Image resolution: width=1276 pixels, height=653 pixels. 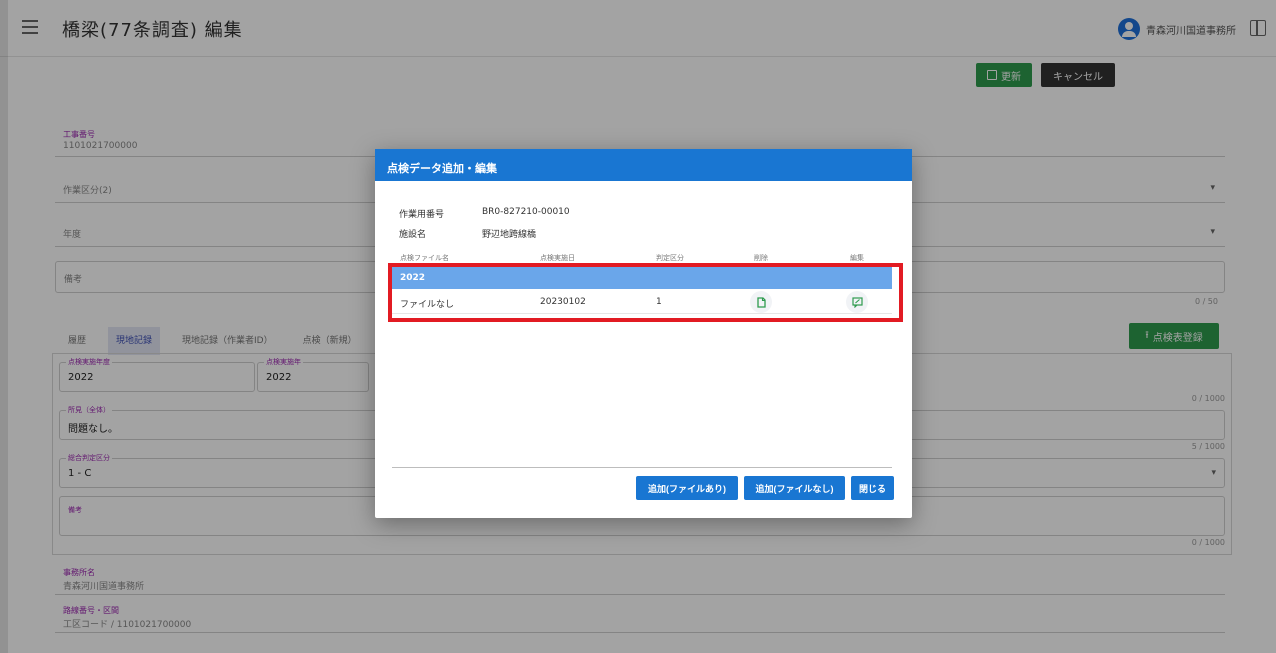 I want to click on work-number-value: BR0-827210-00010, so click(x=526, y=212).